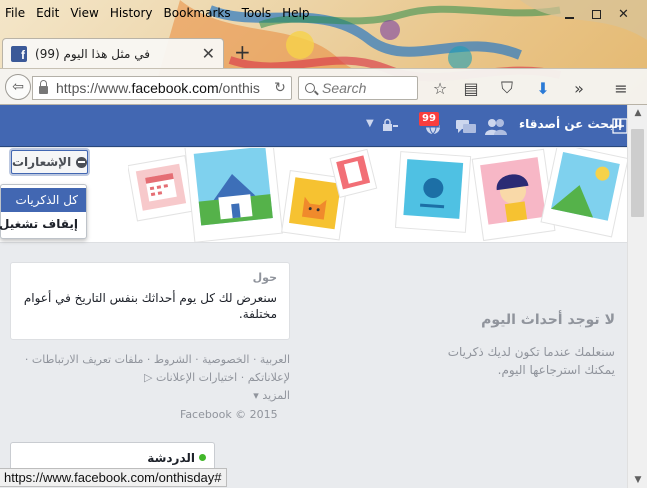 This screenshot has width=647, height=488. What do you see at coordinates (171, 457) in the screenshot?
I see `chat-label: الدردشة` at bounding box center [171, 457].